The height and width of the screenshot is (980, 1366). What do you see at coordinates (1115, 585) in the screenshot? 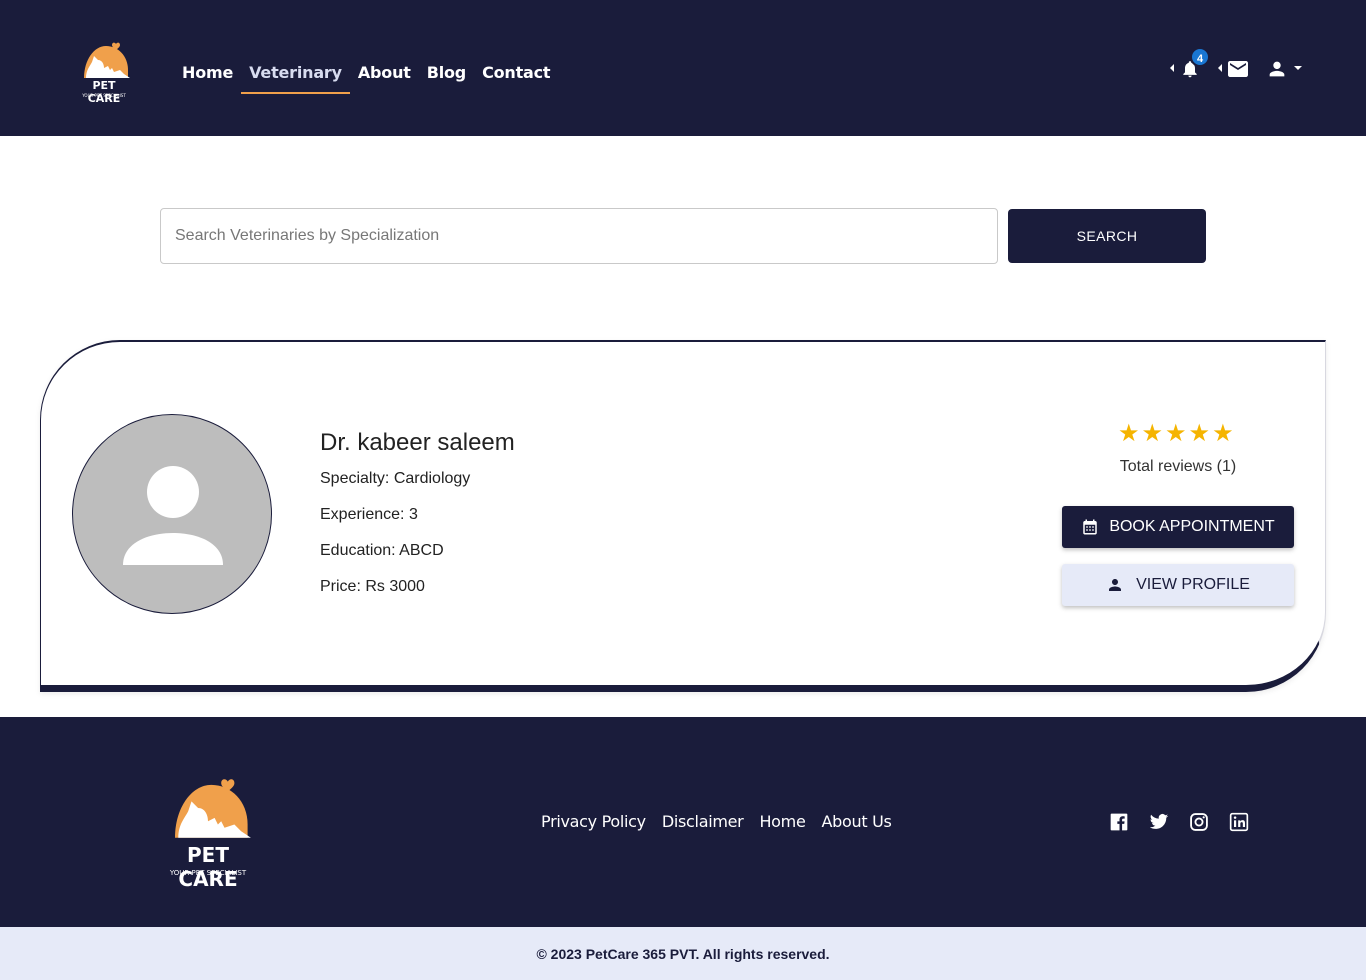
I see `person-icon` at bounding box center [1115, 585].